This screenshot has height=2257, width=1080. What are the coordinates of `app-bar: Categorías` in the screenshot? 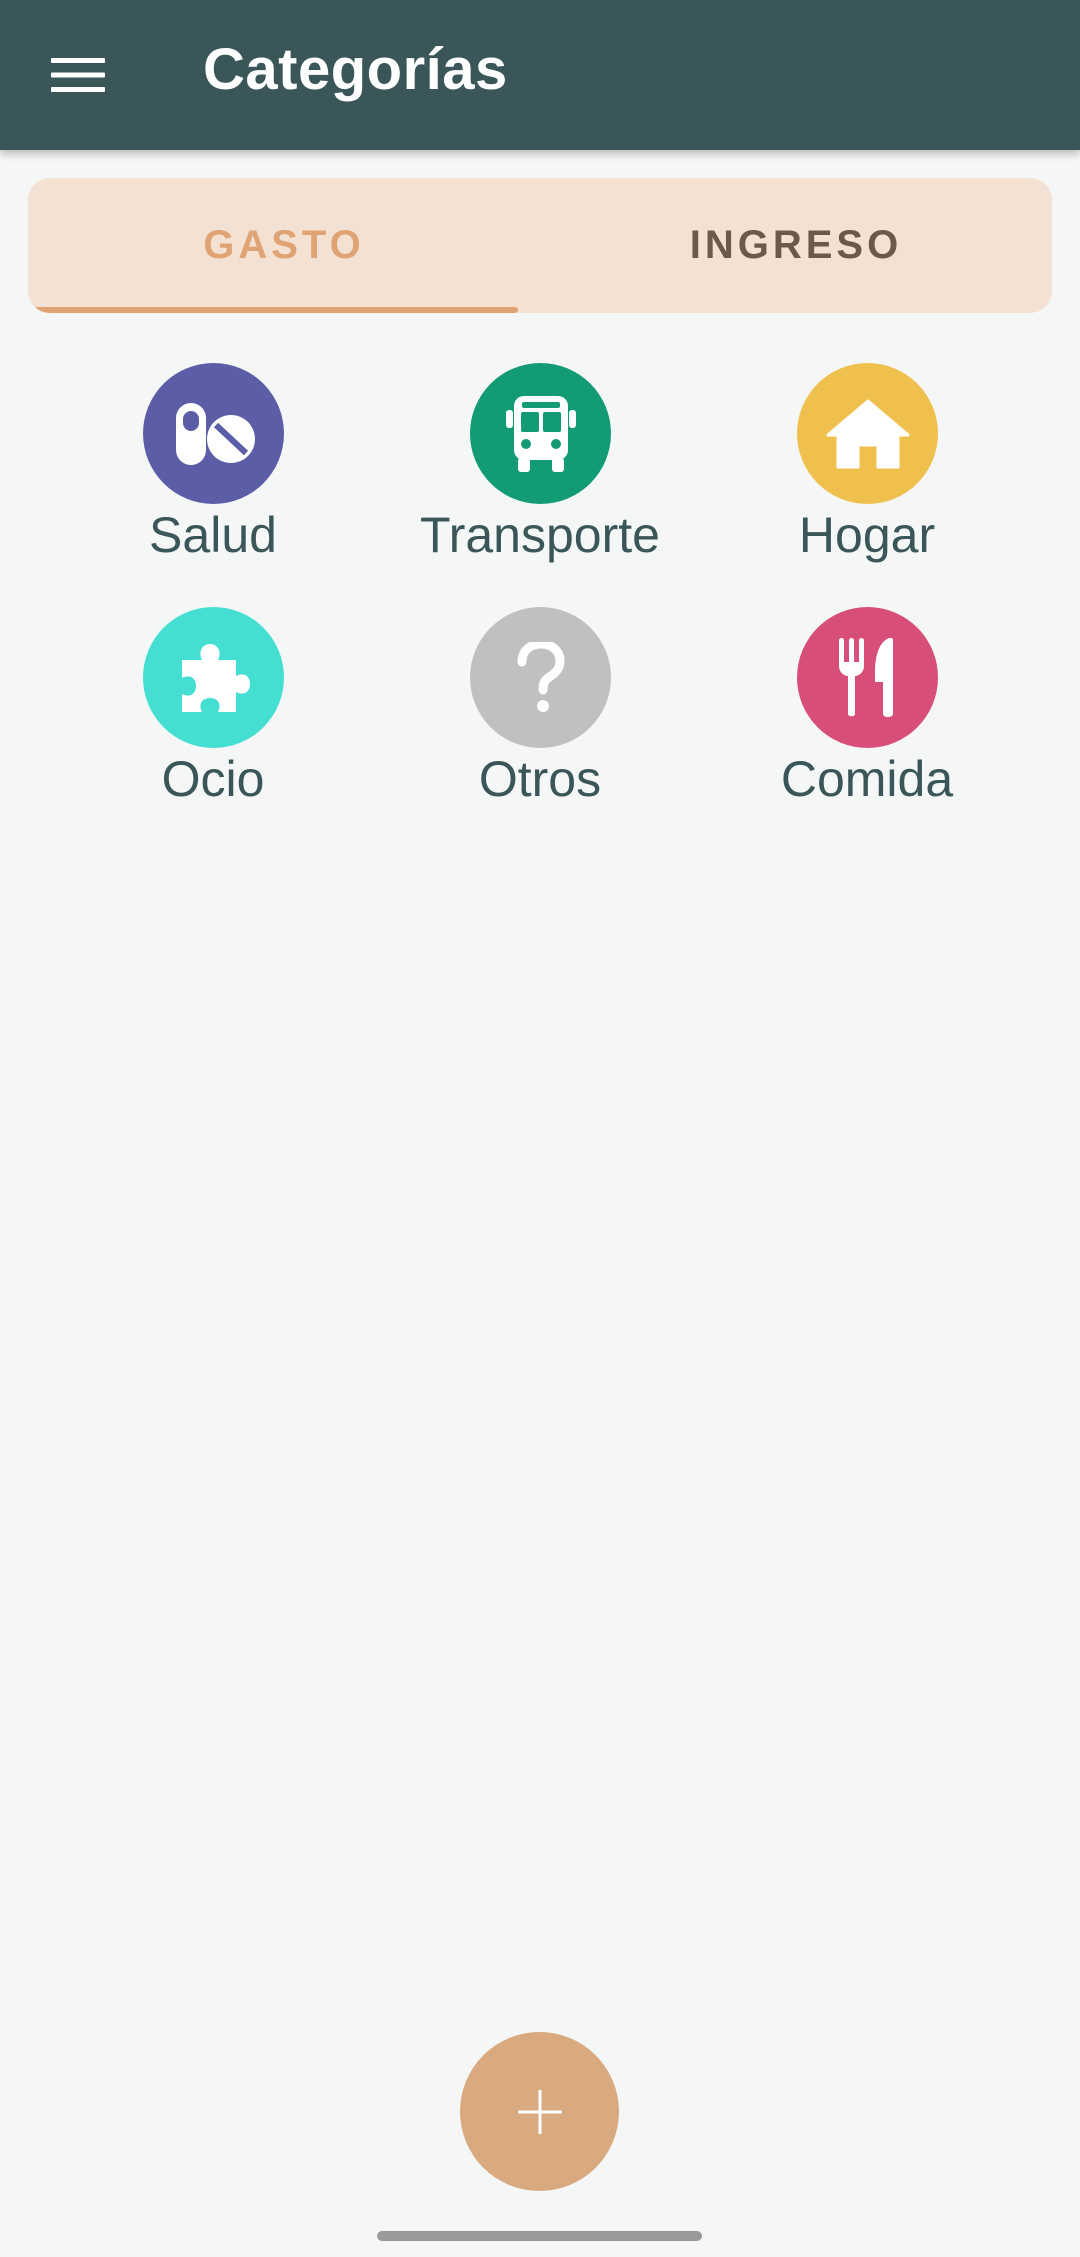 It's located at (540, 75).